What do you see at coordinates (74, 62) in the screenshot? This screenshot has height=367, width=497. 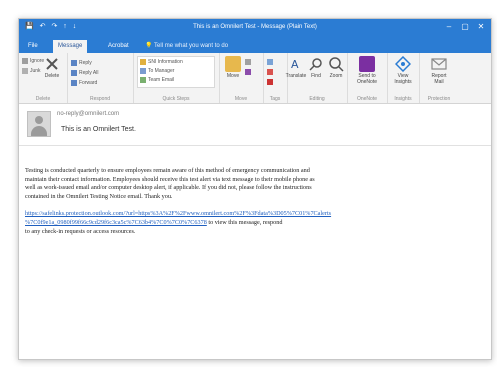 I see `reply-icon` at bounding box center [74, 62].